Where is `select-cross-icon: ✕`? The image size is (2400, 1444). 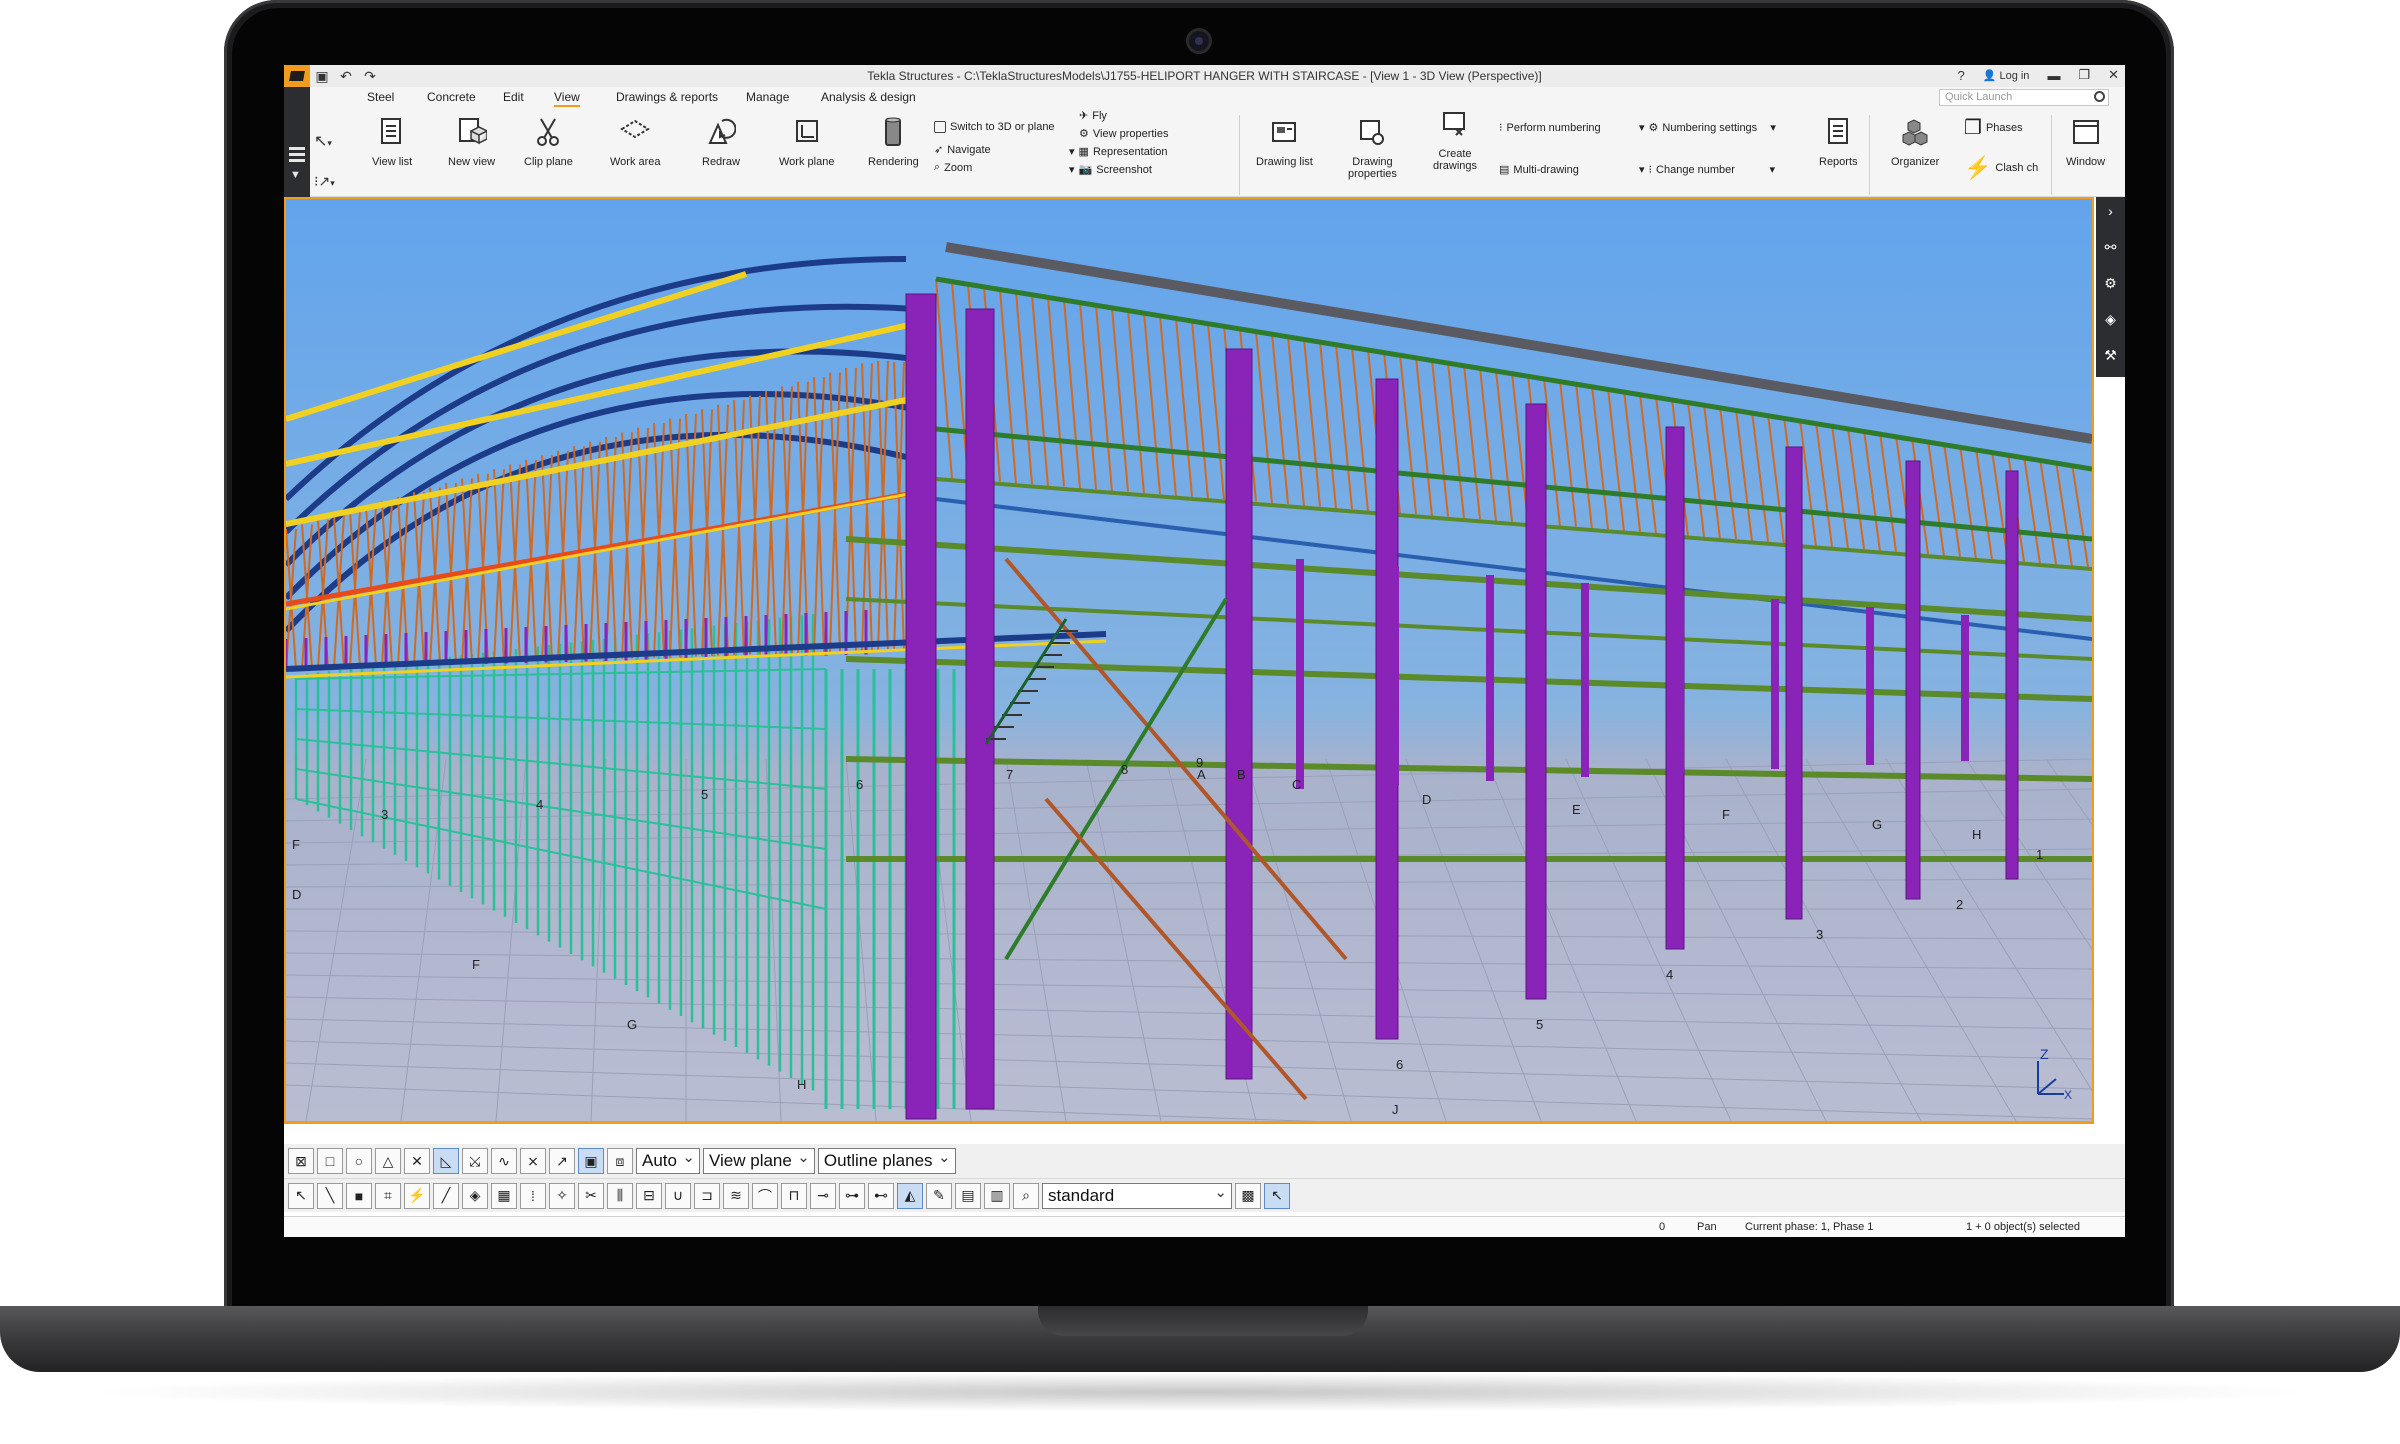 select-cross-icon: ✕ is located at coordinates (417, 1161).